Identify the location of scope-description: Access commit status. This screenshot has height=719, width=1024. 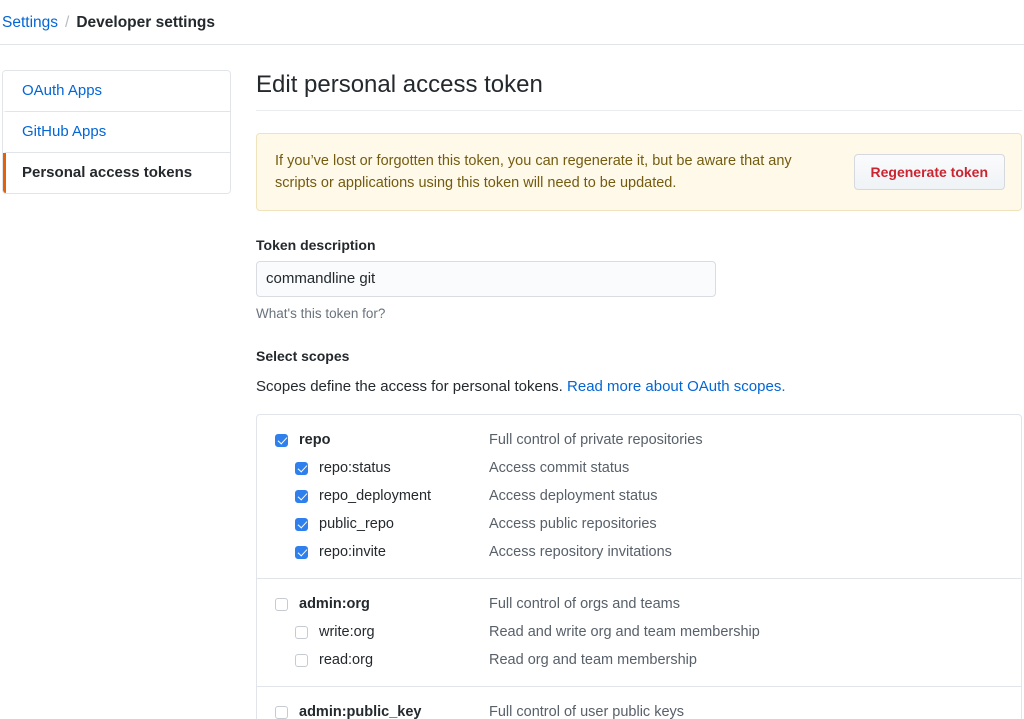
(559, 468).